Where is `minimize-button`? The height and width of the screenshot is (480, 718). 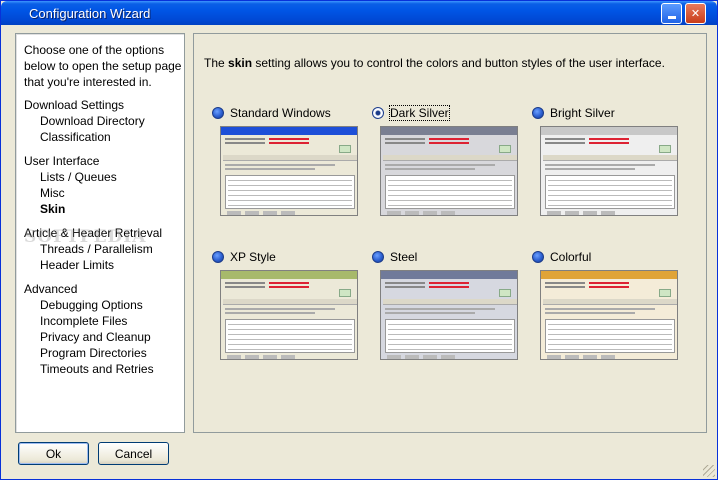 minimize-button is located at coordinates (671, 13).